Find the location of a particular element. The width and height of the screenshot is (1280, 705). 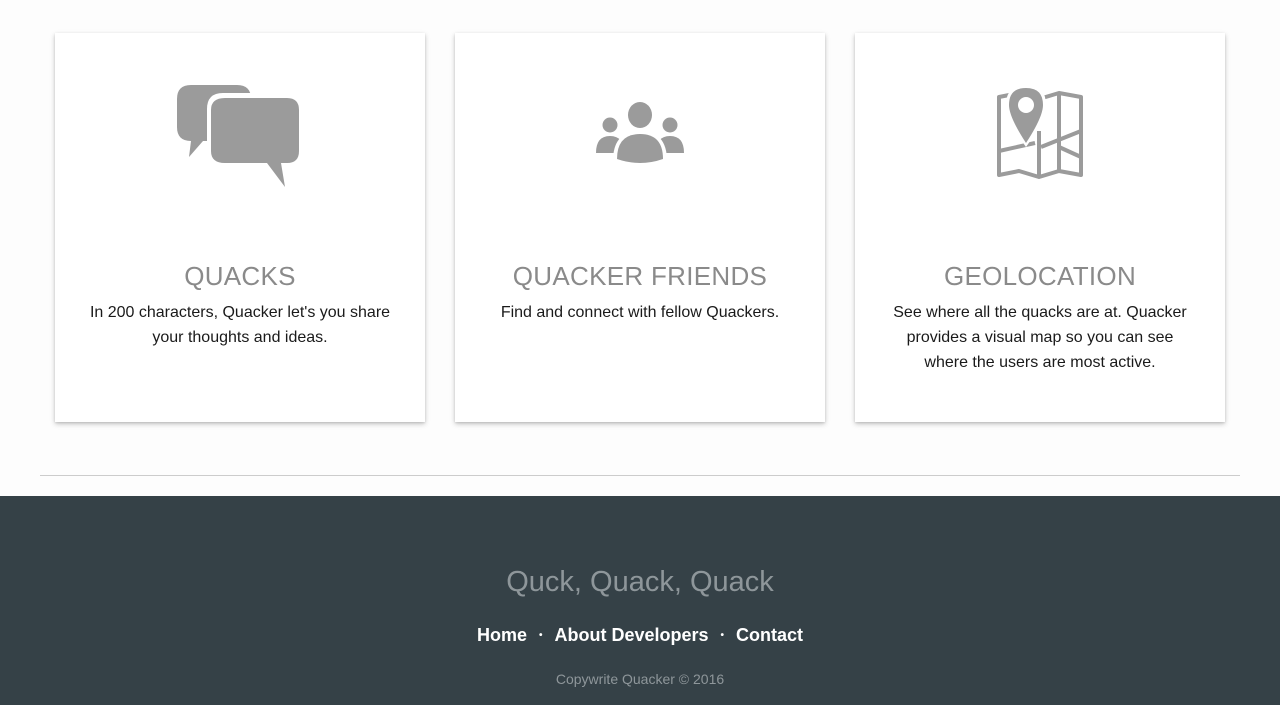

footer-link-about-developers: About Developers is located at coordinates (631, 635).